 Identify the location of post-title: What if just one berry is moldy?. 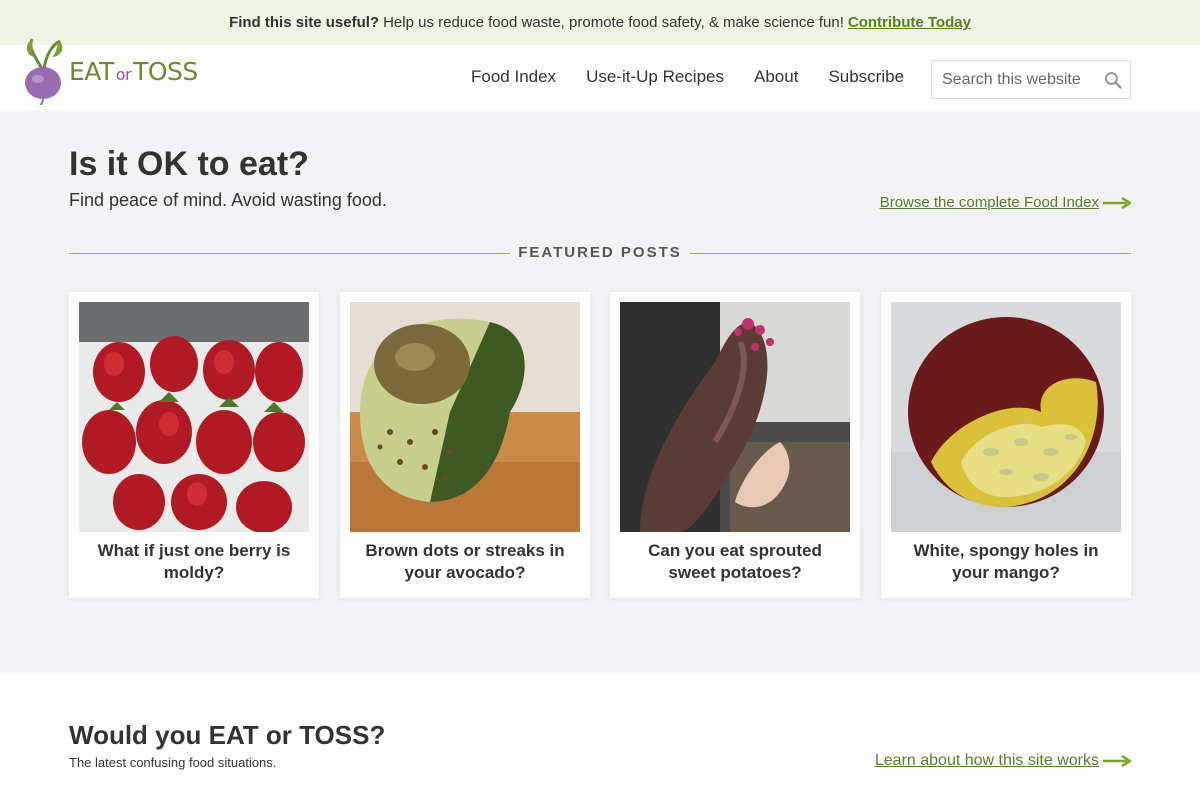
(194, 562).